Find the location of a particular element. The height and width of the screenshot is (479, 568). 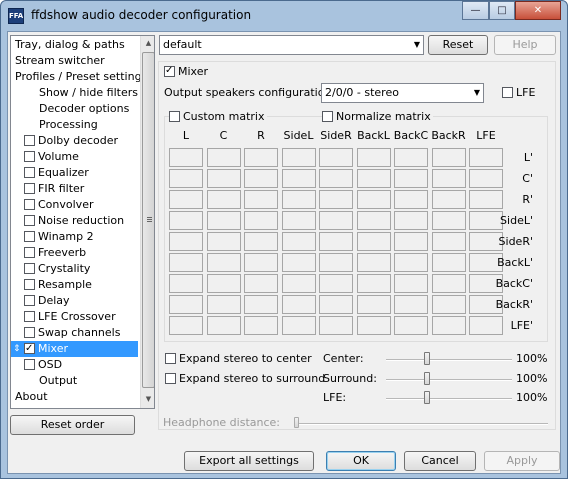

lfe-slider-track is located at coordinates (449, 399).